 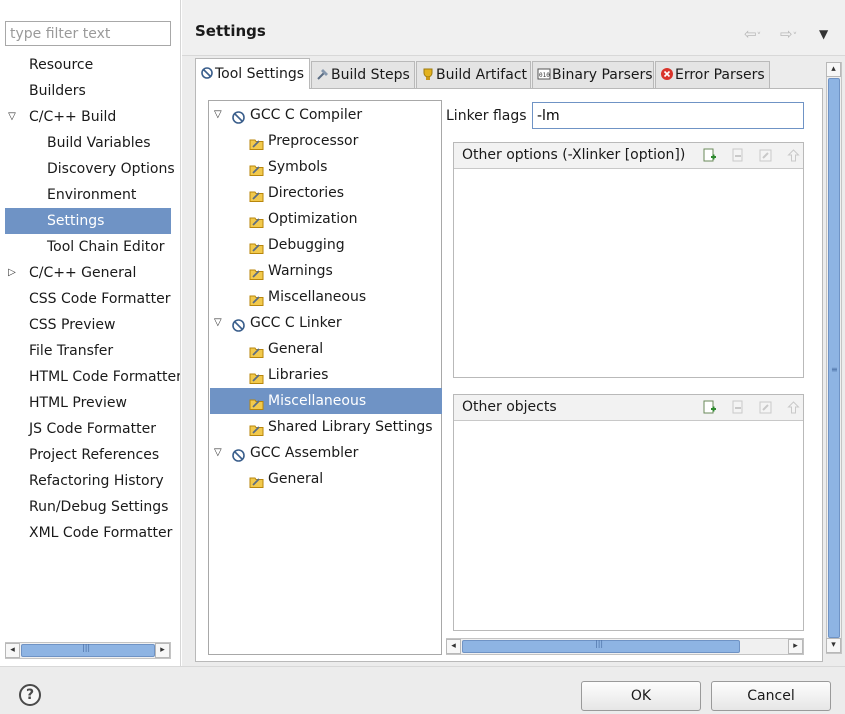 What do you see at coordinates (641, 696) in the screenshot?
I see `ok-button: OK` at bounding box center [641, 696].